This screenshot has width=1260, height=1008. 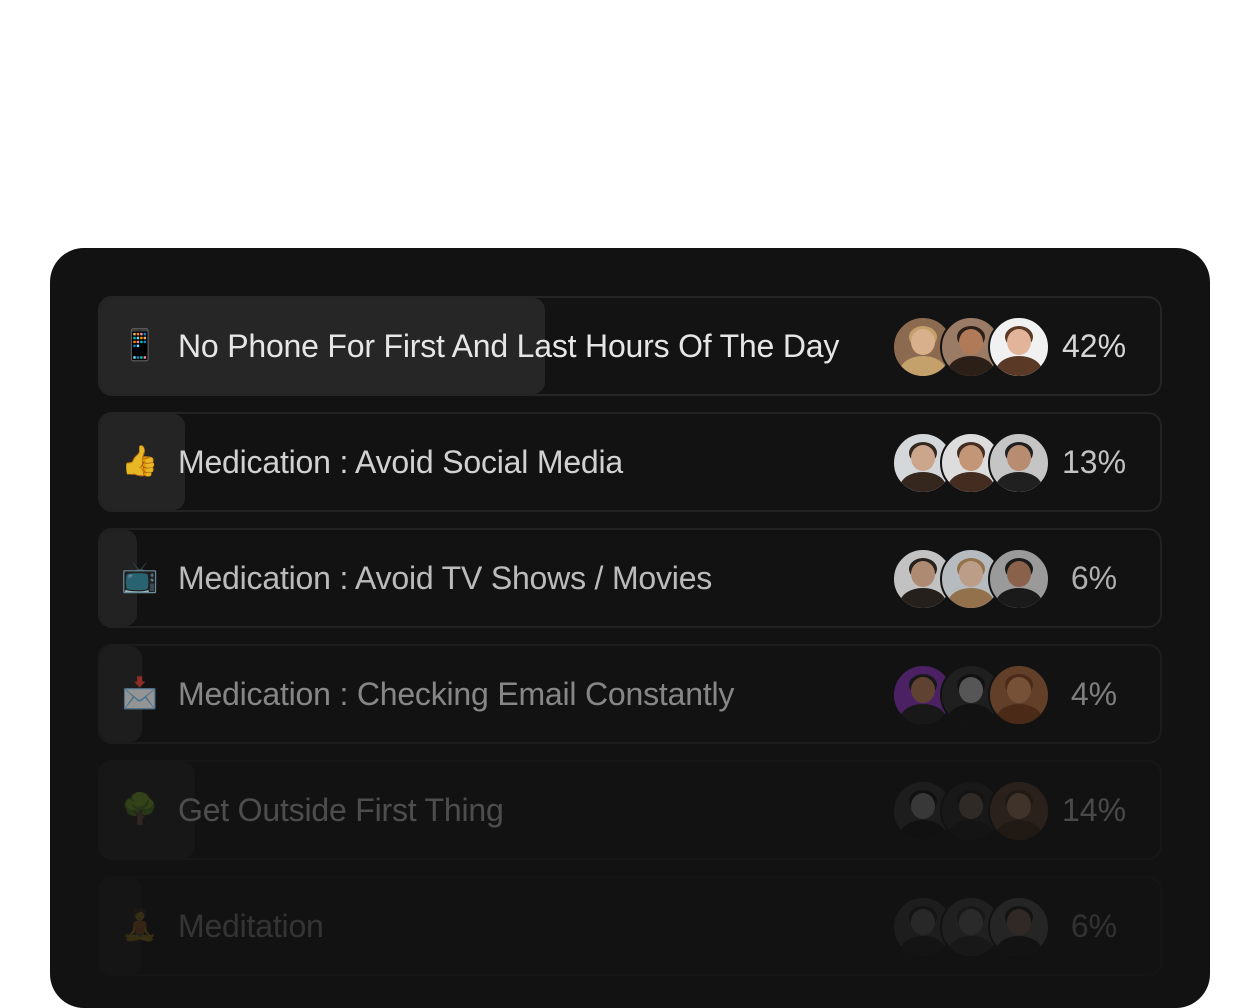 I want to click on vote-percentage: 42%, so click(x=1094, y=345).